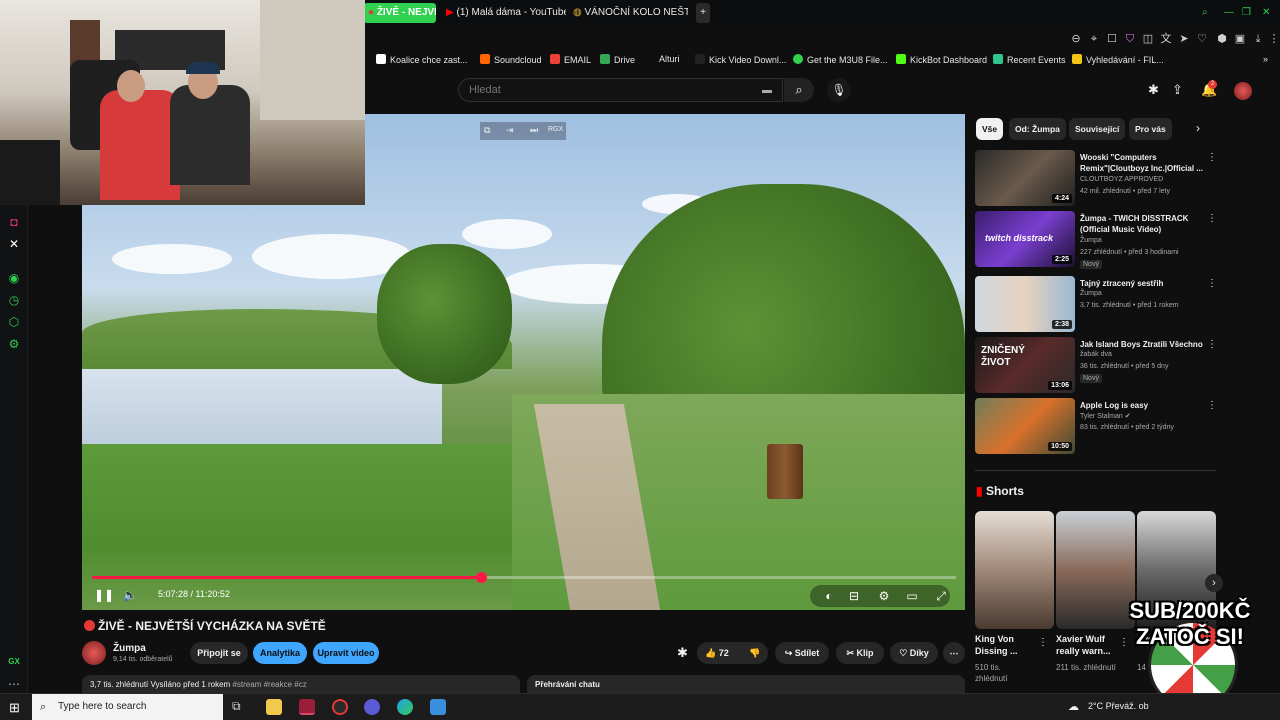 Image resolution: width=1280 pixels, height=720 pixels. What do you see at coordinates (802, 653) in the screenshot?
I see `share-button: ↪ Sdílet` at bounding box center [802, 653].